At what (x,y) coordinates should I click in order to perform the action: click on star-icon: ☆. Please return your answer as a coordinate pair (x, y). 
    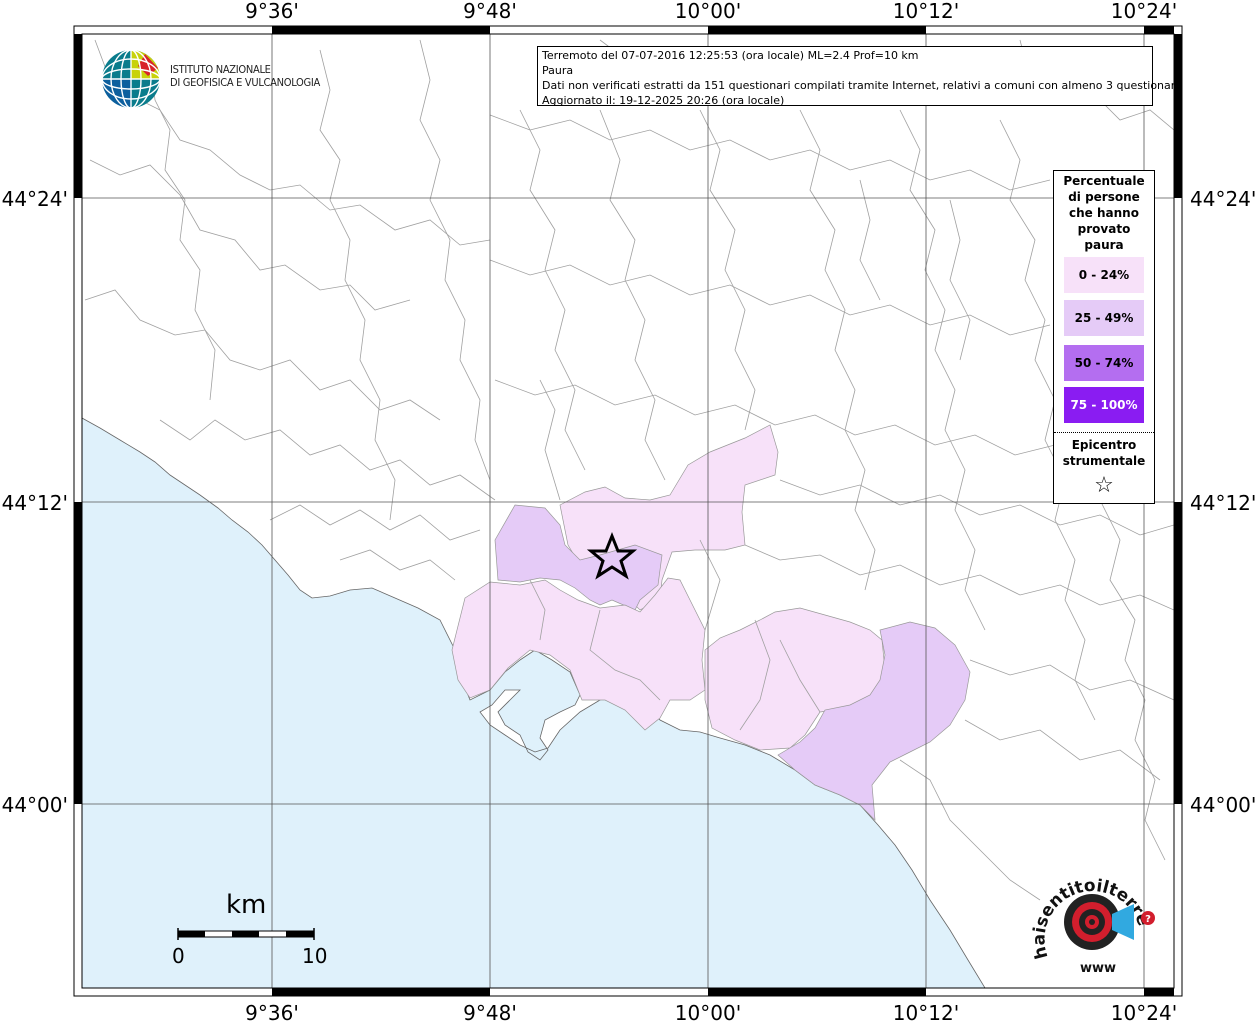
    Looking at the image, I should click on (1104, 485).